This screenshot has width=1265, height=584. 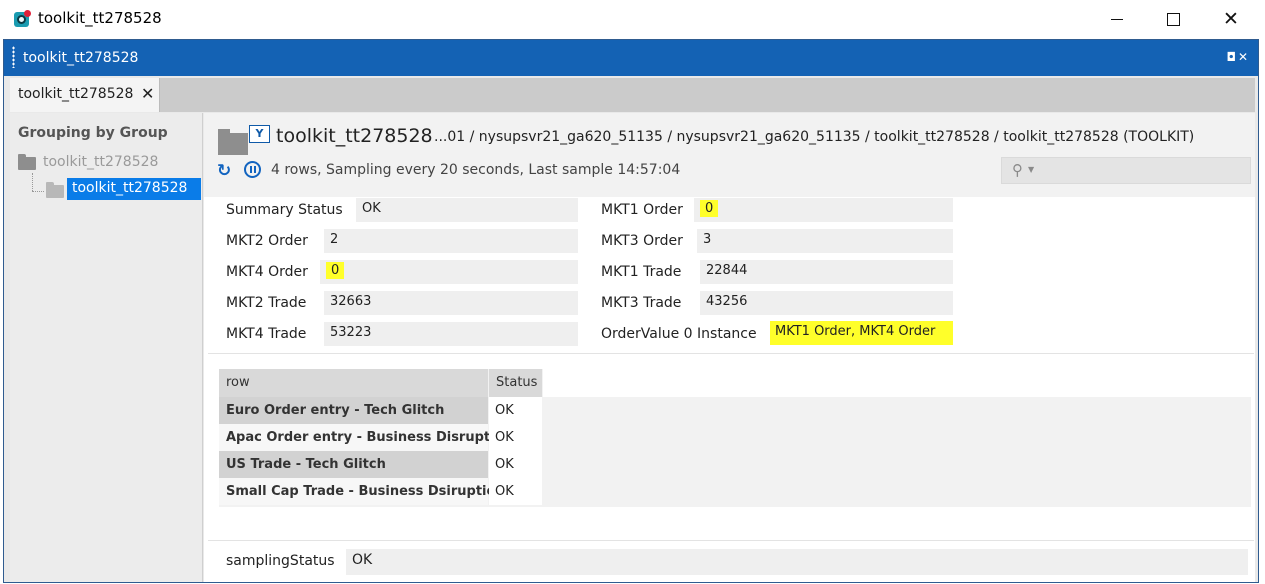 What do you see at coordinates (1117, 19) in the screenshot?
I see `minimize-button` at bounding box center [1117, 19].